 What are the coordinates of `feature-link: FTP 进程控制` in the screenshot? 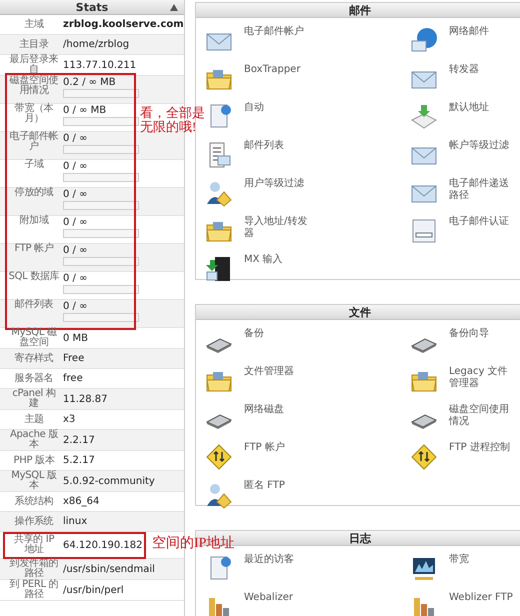 It's located at (483, 448).